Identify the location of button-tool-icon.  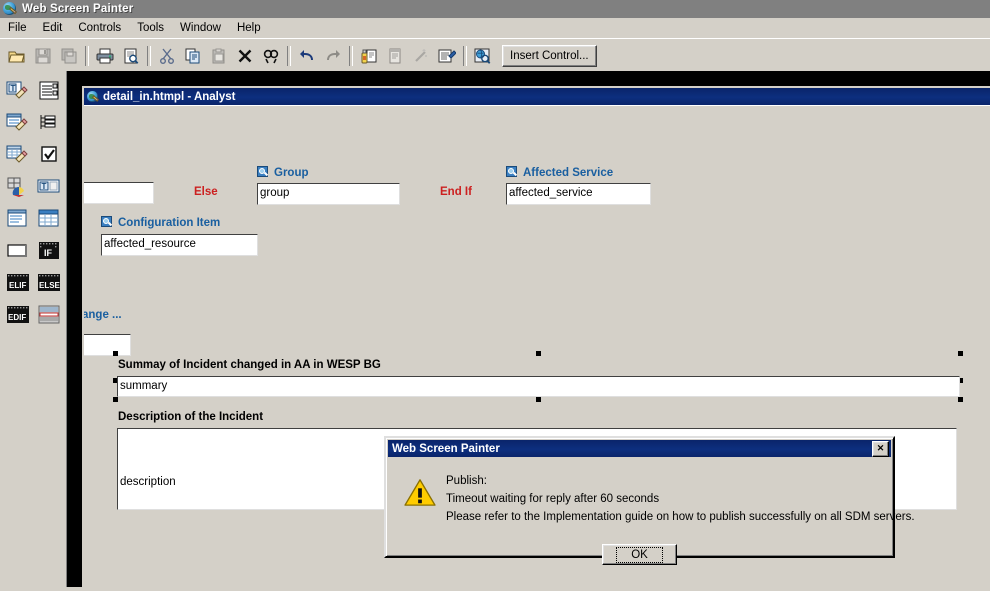
(17, 251).